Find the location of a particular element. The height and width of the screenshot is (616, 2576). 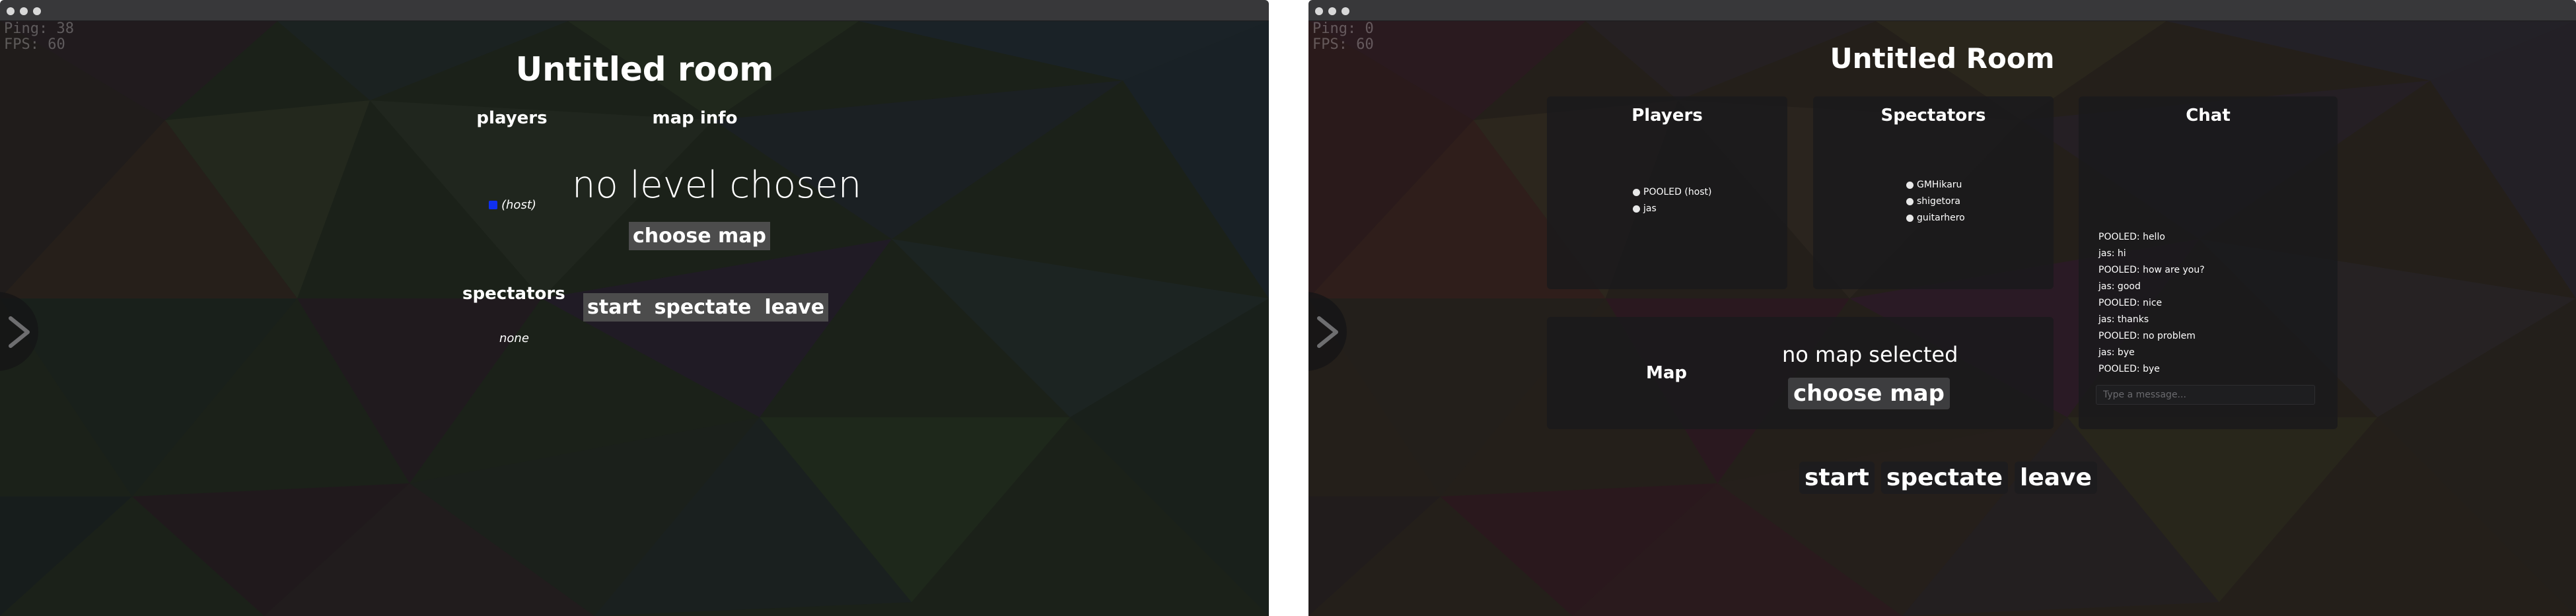

players-list: POOLED (host) jas is located at coordinates (1673, 200).